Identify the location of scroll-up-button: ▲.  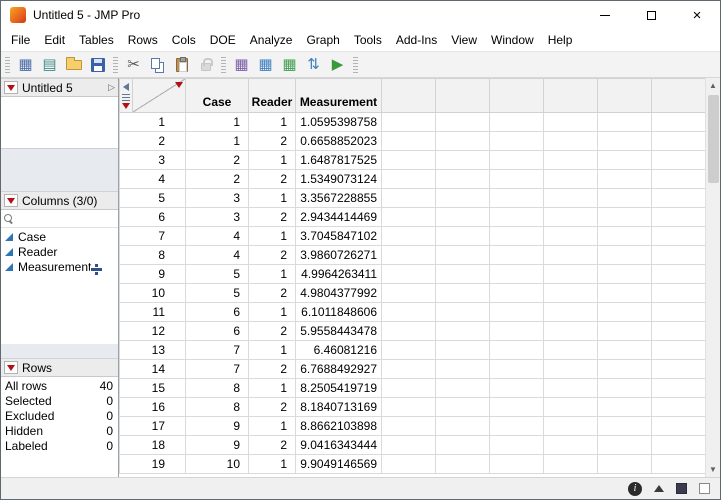
(713, 85).